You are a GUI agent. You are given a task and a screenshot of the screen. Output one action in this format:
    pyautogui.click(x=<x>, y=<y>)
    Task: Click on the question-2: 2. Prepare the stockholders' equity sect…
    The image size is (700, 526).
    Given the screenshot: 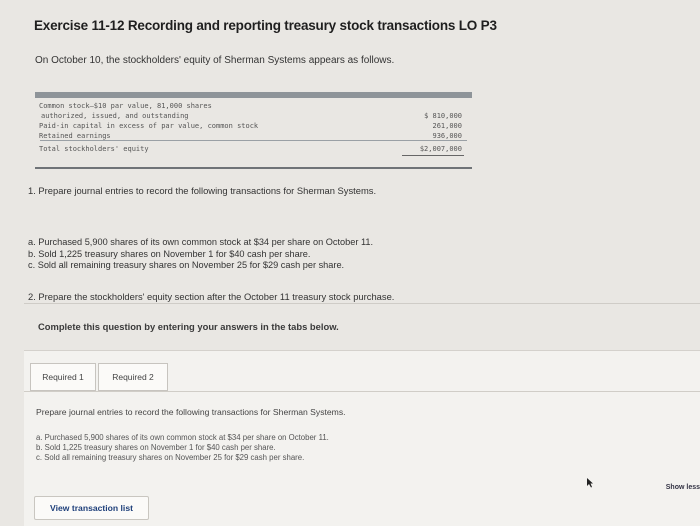 What is the action you would take?
    pyautogui.click(x=211, y=296)
    